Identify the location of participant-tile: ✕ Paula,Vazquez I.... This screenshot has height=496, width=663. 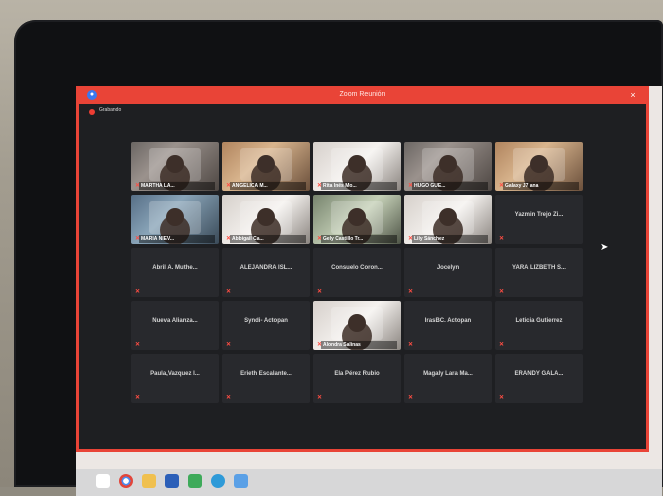
(175, 378).